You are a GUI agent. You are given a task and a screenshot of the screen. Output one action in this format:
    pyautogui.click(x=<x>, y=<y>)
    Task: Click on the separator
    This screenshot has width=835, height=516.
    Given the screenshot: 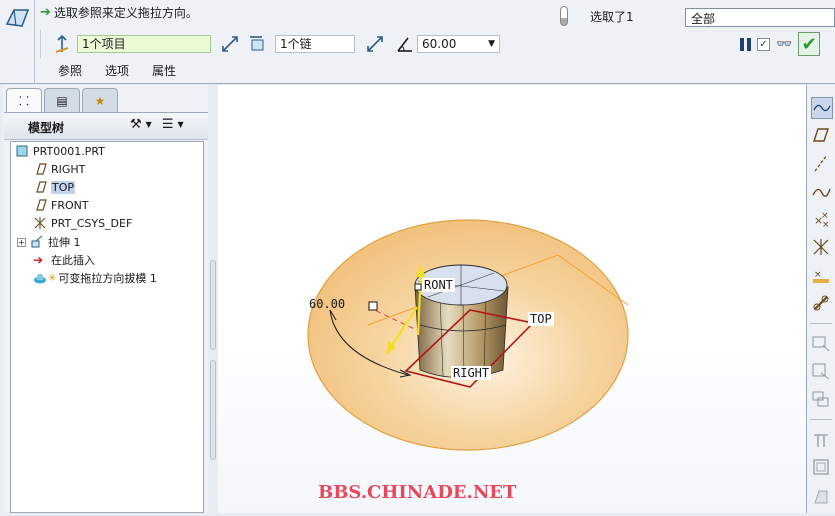 What is the action you would take?
    pyautogui.click(x=40, y=44)
    